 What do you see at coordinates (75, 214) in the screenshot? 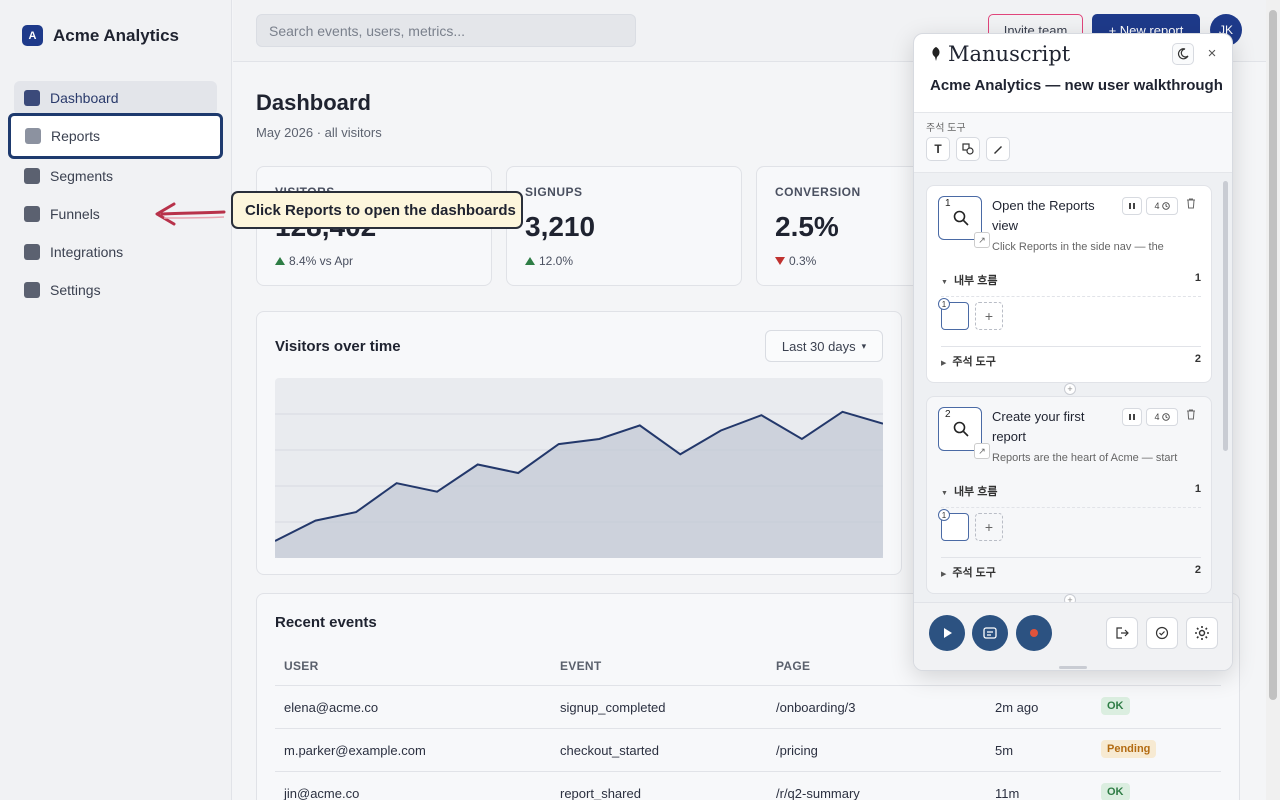
I see `sidebar-item-label: Funnels` at bounding box center [75, 214].